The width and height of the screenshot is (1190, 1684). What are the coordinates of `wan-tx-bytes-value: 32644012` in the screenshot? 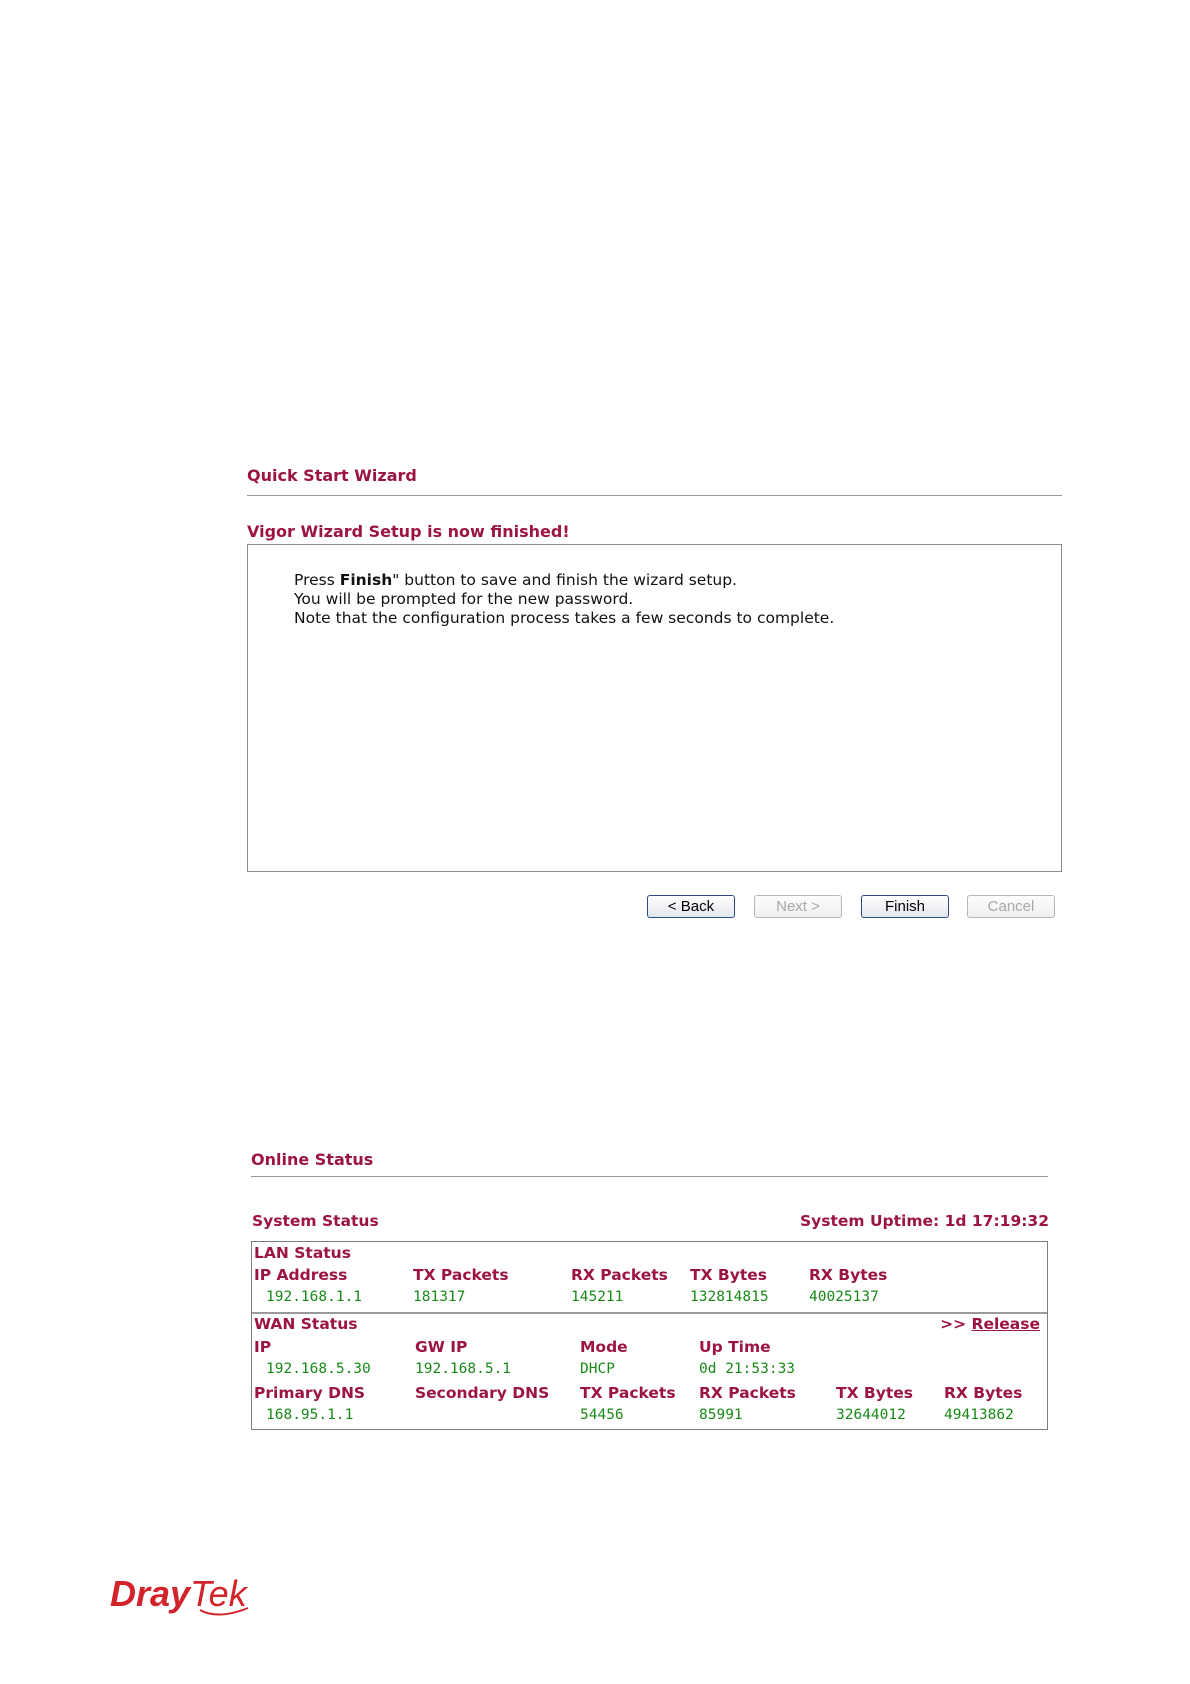 It's located at (871, 1415).